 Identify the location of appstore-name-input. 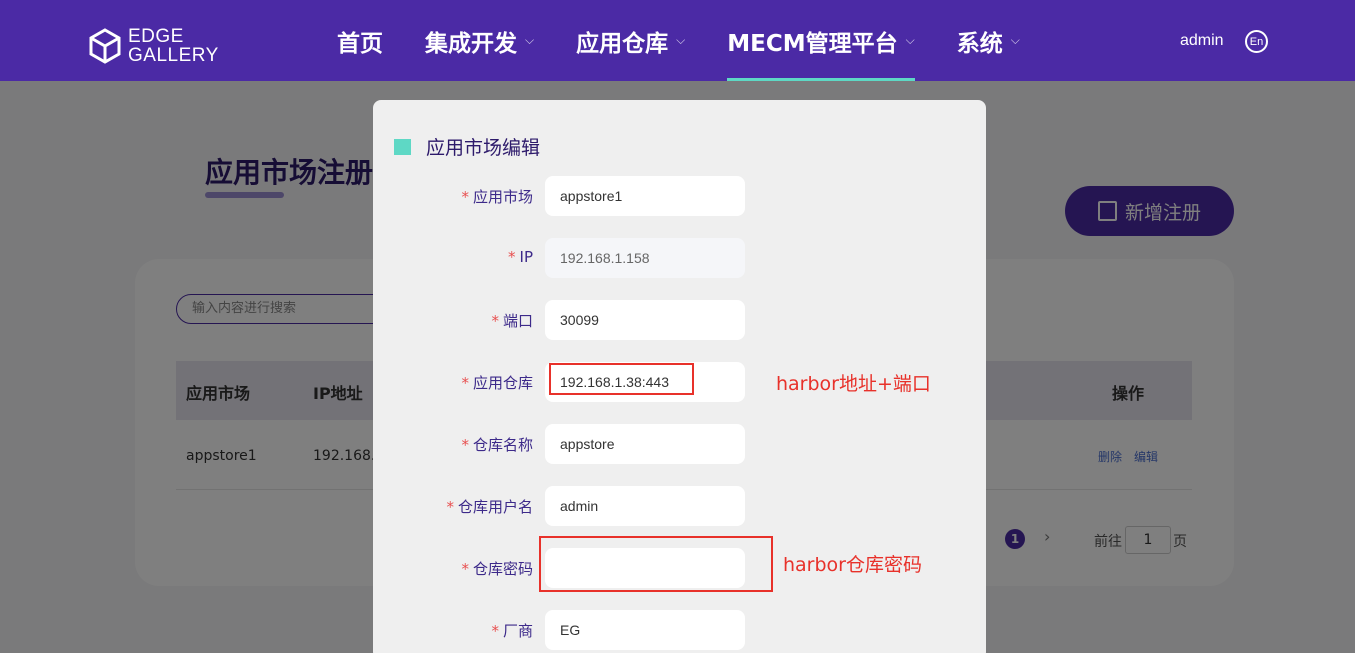
(645, 196).